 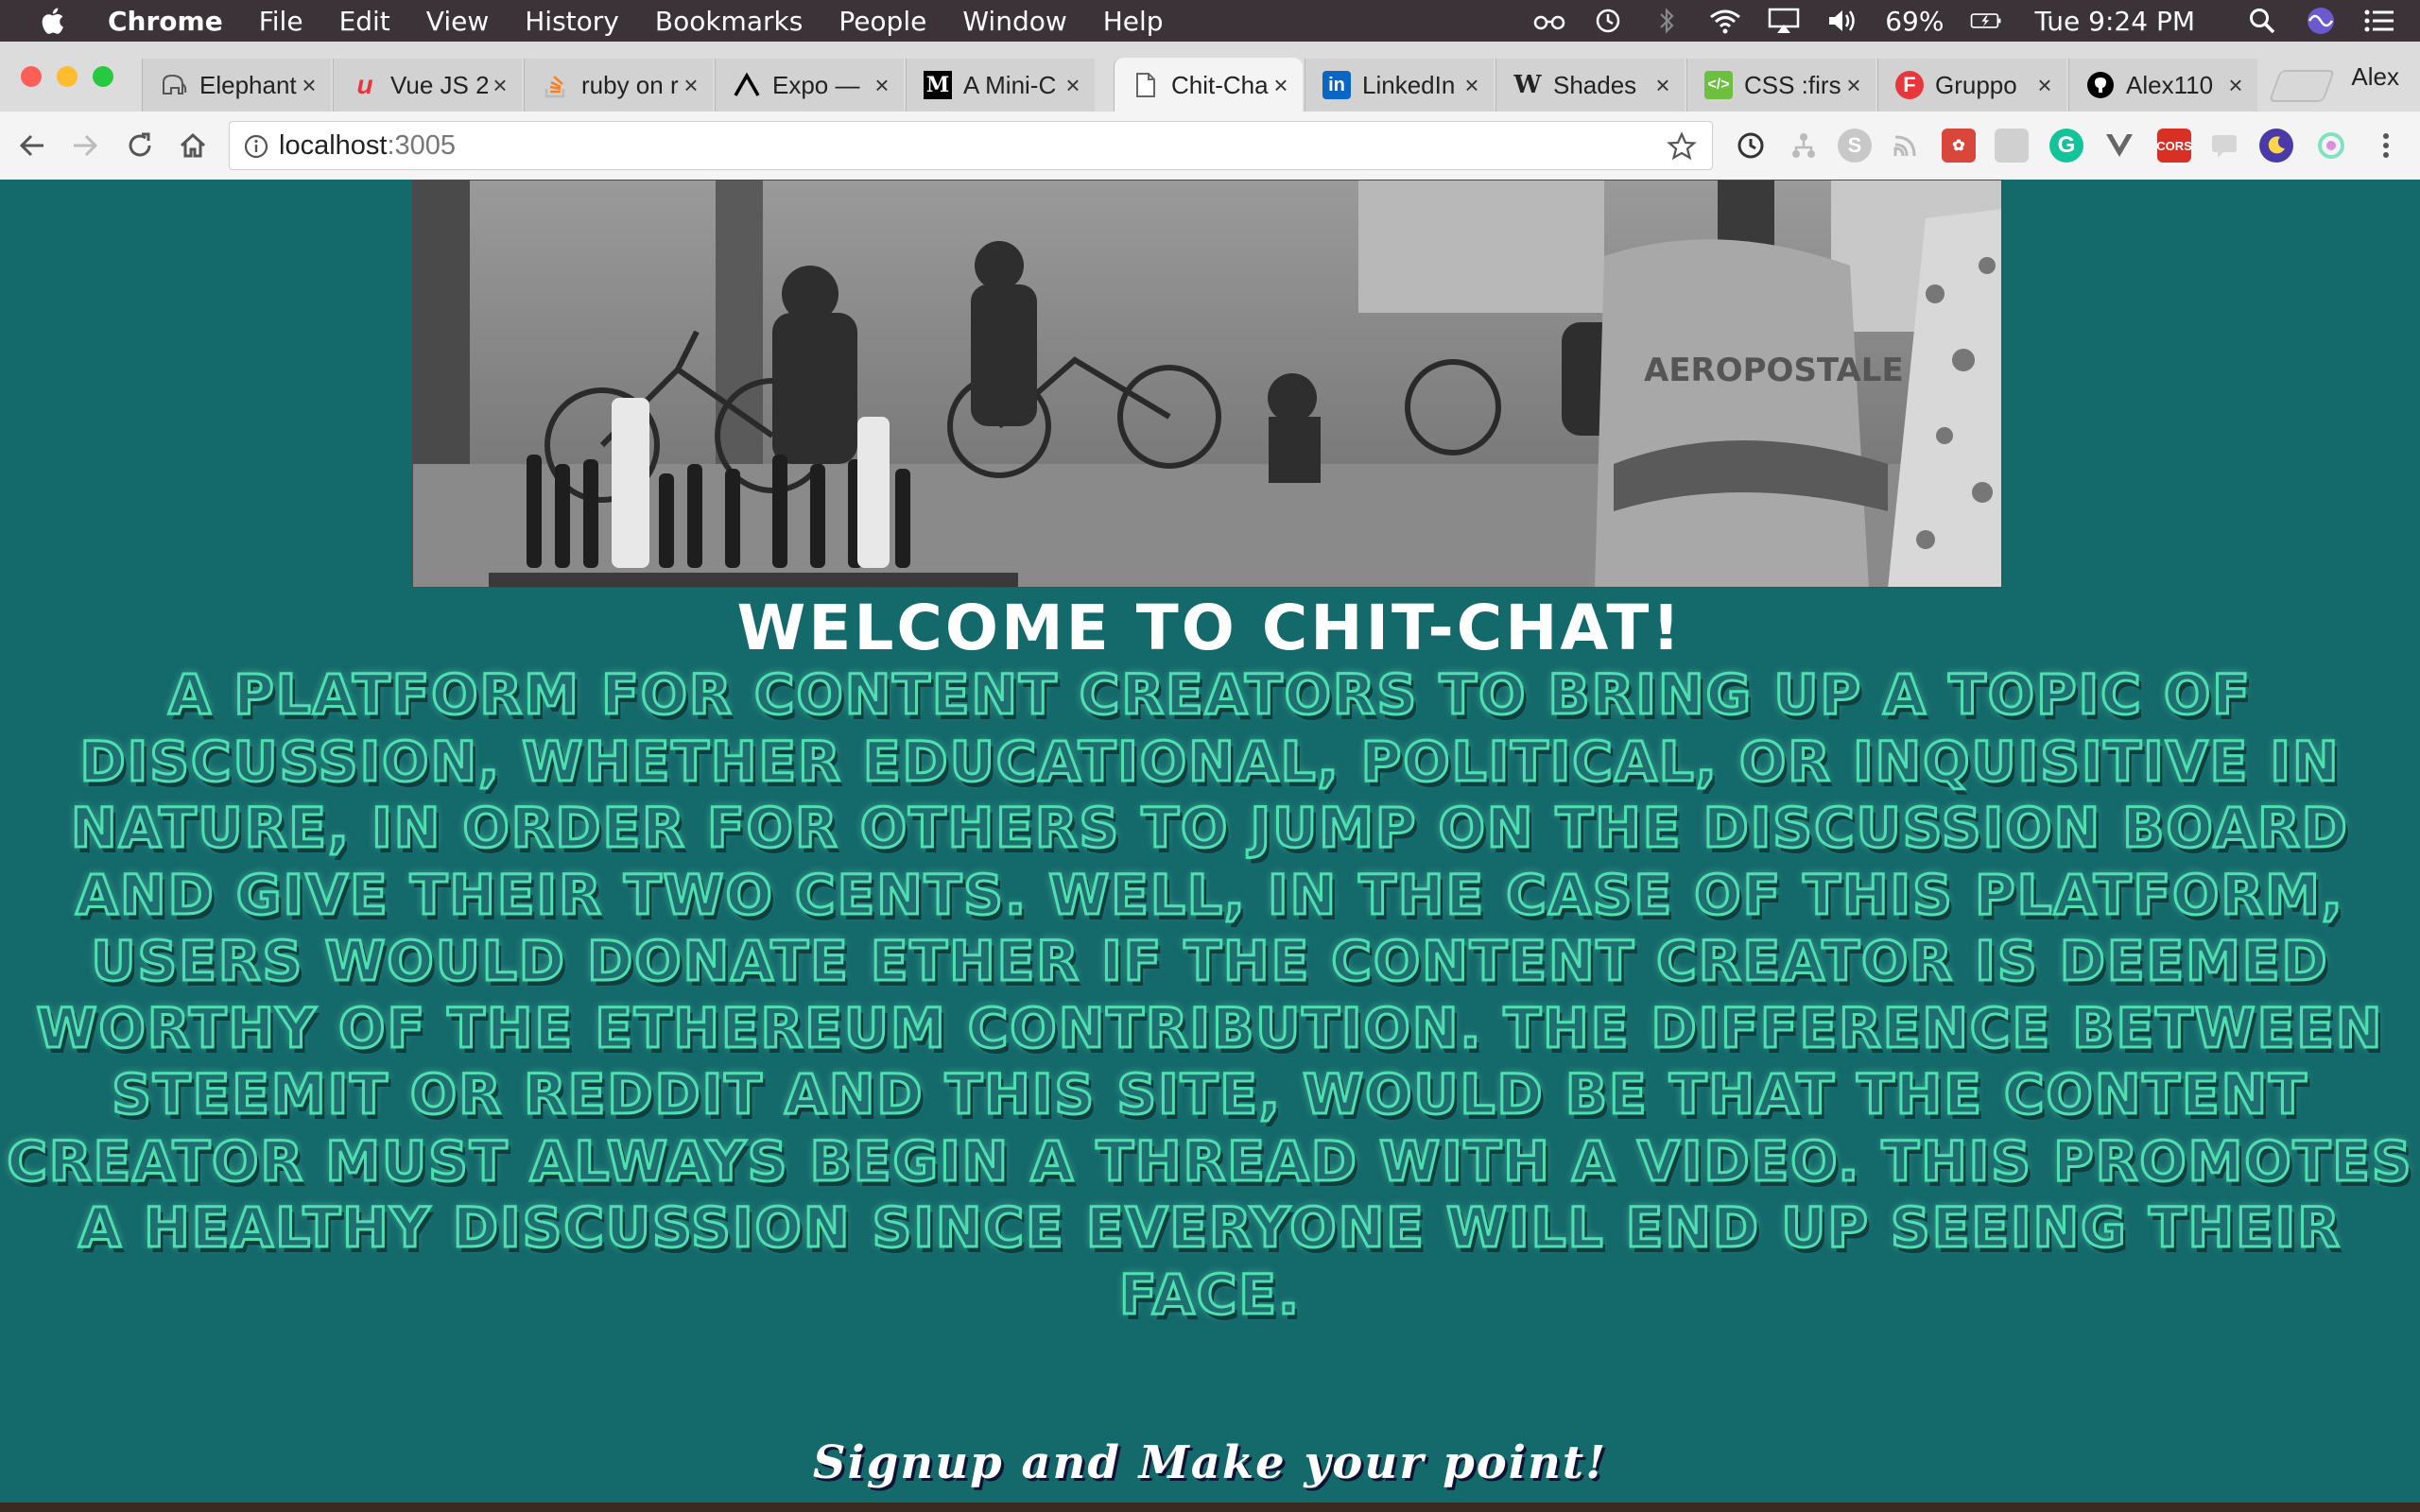 I want to click on extension-vue-icon, so click(x=2119, y=146).